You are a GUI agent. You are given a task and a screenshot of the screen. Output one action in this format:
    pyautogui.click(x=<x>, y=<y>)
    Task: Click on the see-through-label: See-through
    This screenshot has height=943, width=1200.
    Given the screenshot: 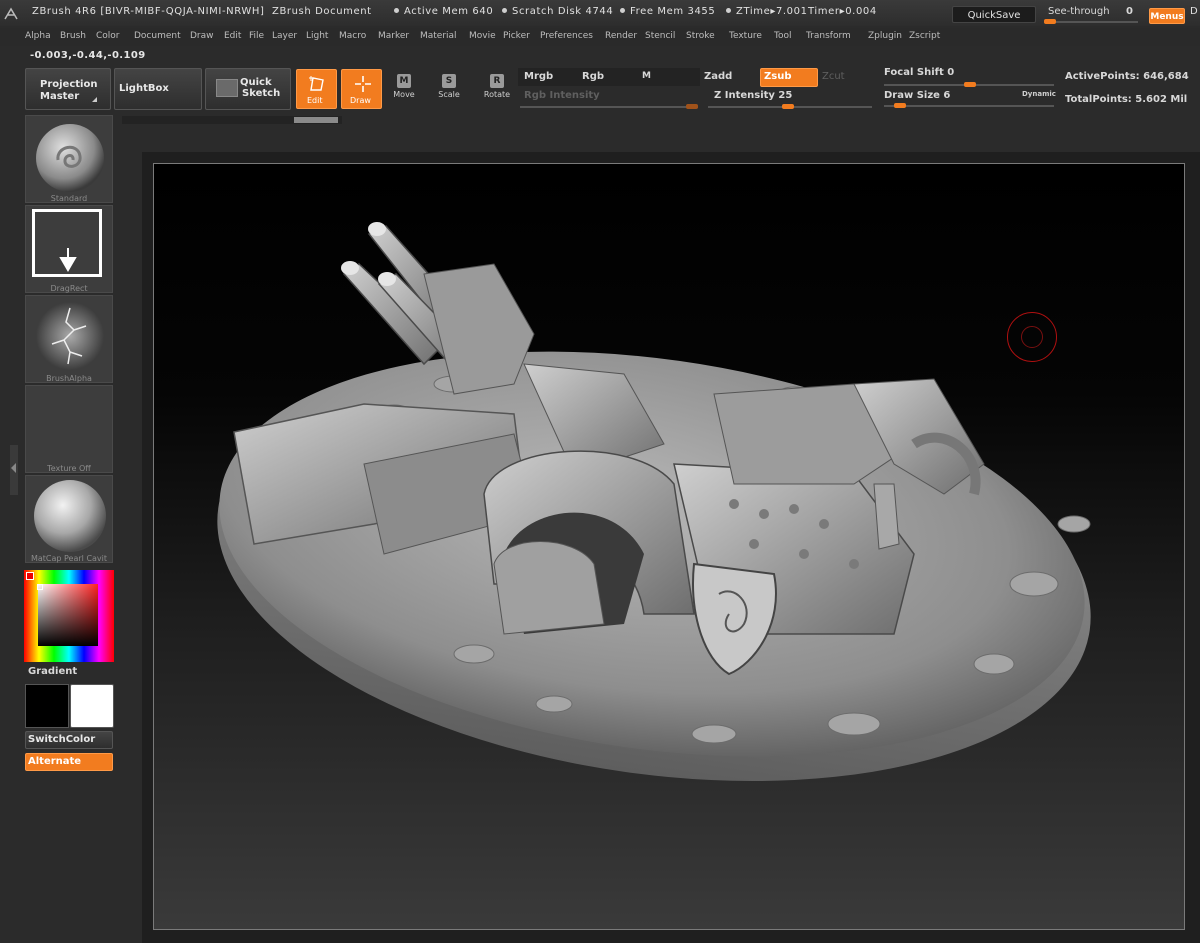 What is the action you would take?
    pyautogui.click(x=1079, y=11)
    